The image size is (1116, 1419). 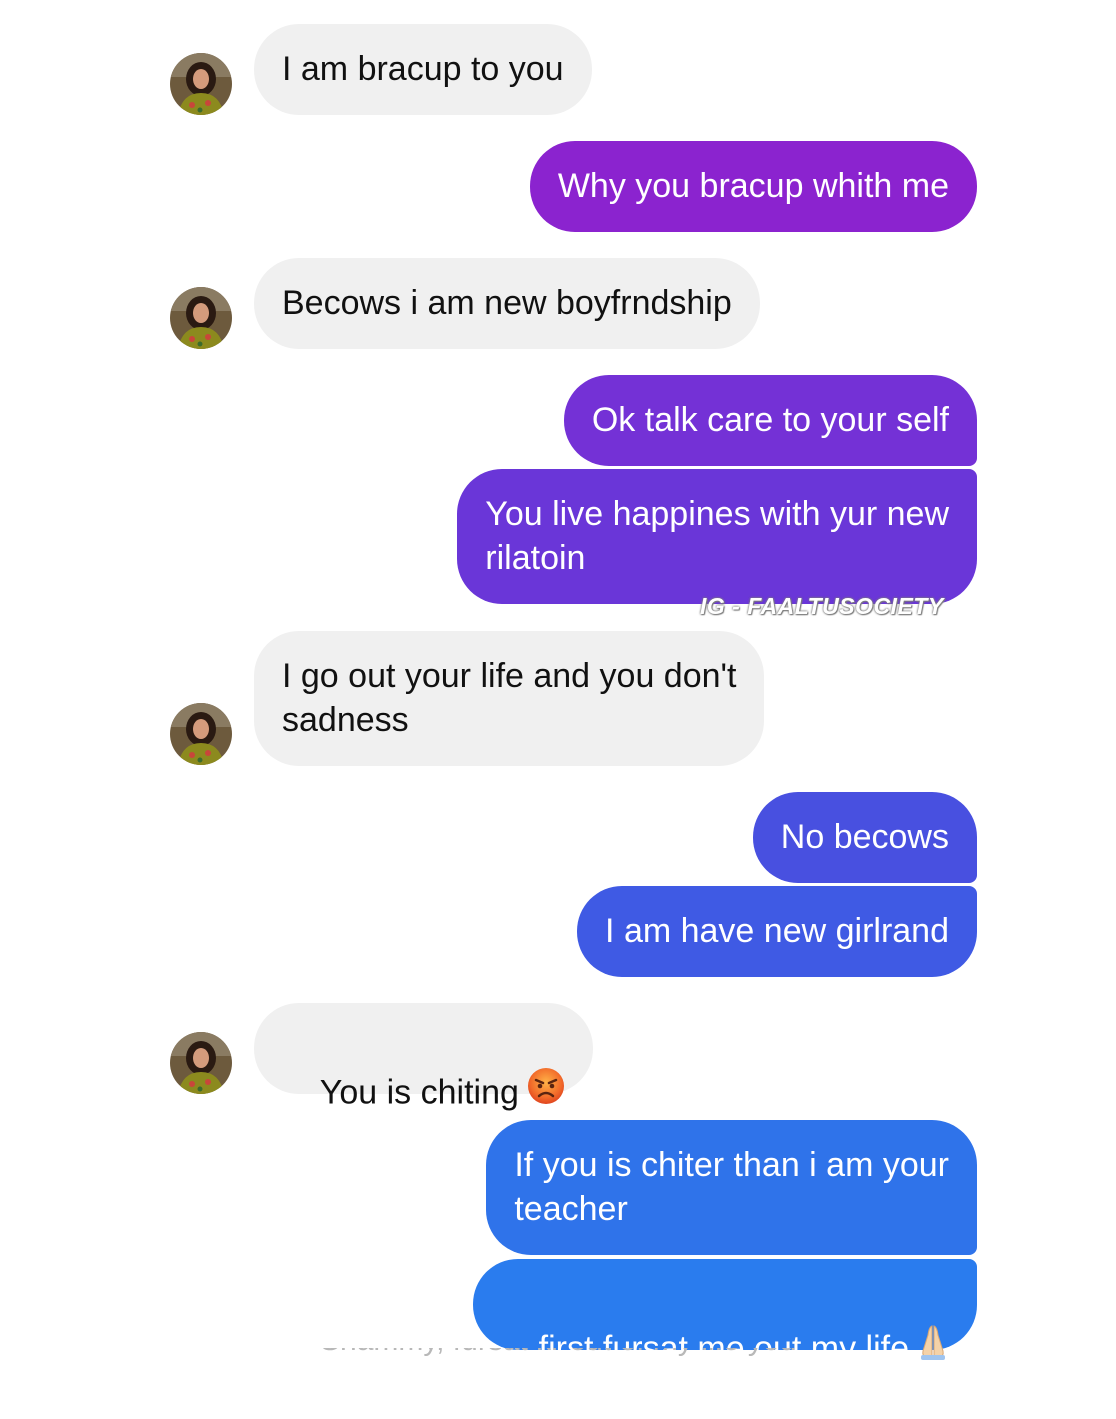 What do you see at coordinates (419, 1092) in the screenshot?
I see `message-text: You is chiting` at bounding box center [419, 1092].